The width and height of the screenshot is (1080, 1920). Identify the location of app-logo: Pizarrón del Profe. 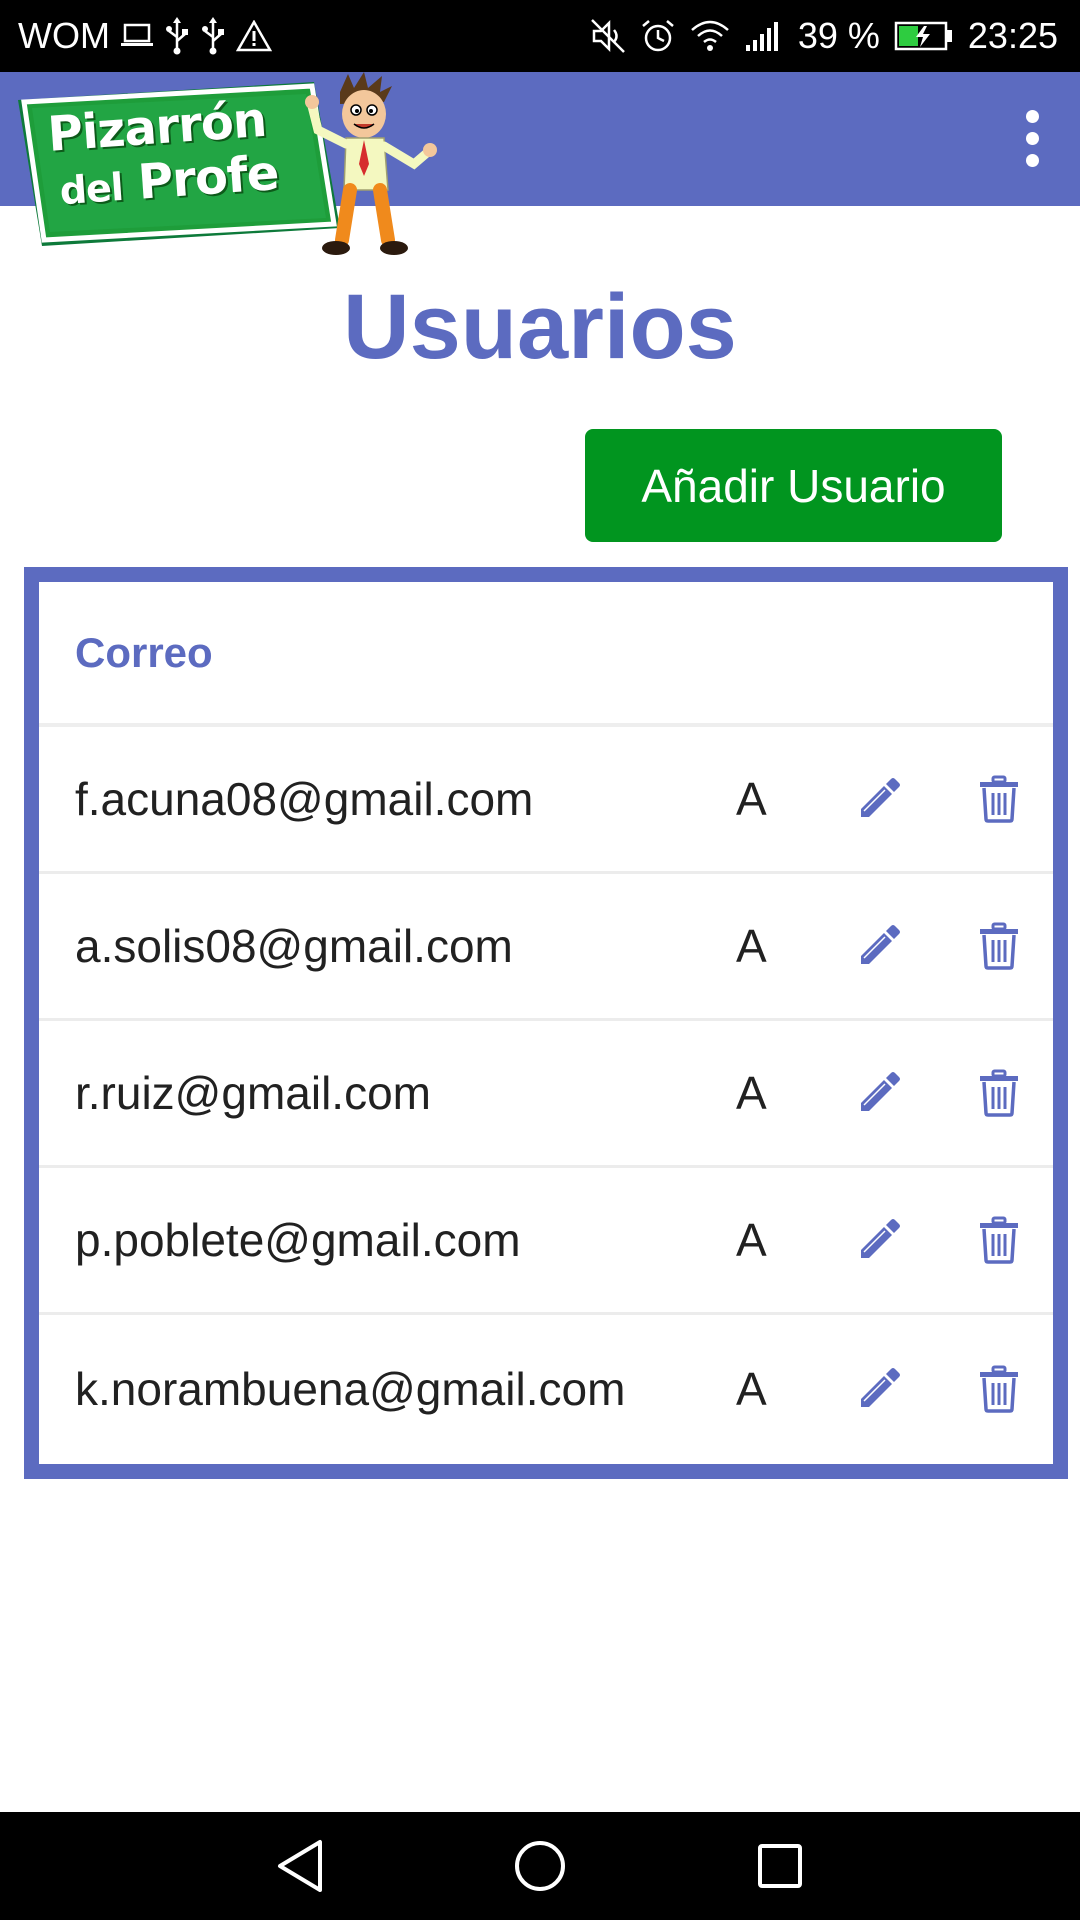
(224, 167).